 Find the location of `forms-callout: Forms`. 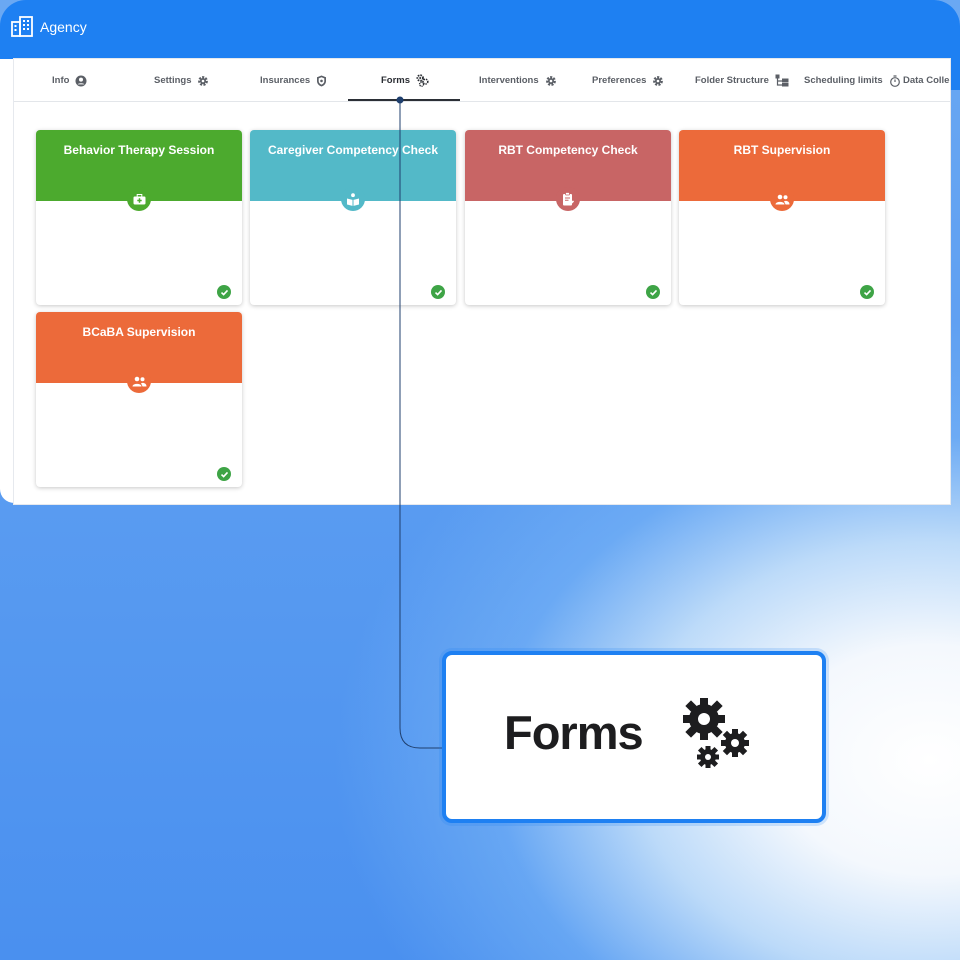

forms-callout: Forms is located at coordinates (634, 737).